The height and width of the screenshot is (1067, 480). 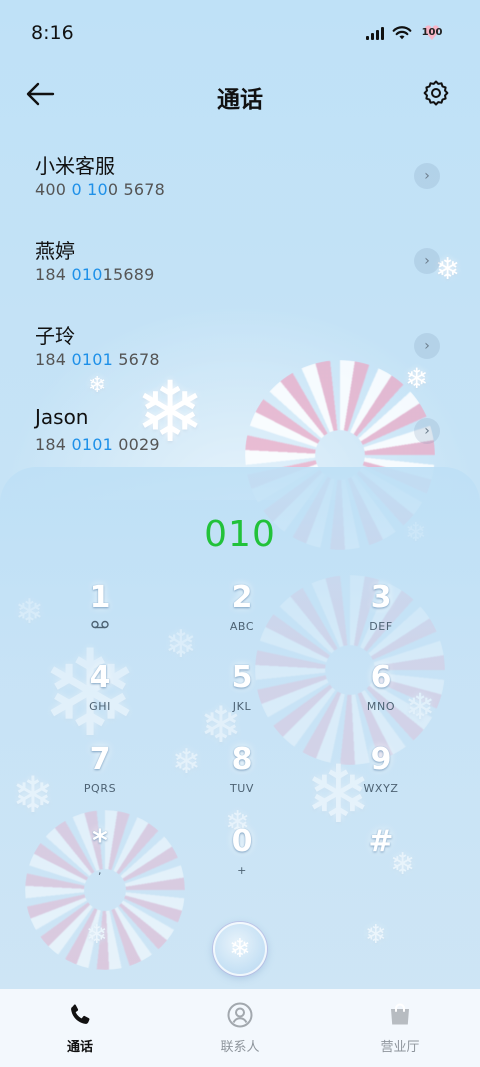 What do you see at coordinates (80, 1014) in the screenshot?
I see `phone-icon` at bounding box center [80, 1014].